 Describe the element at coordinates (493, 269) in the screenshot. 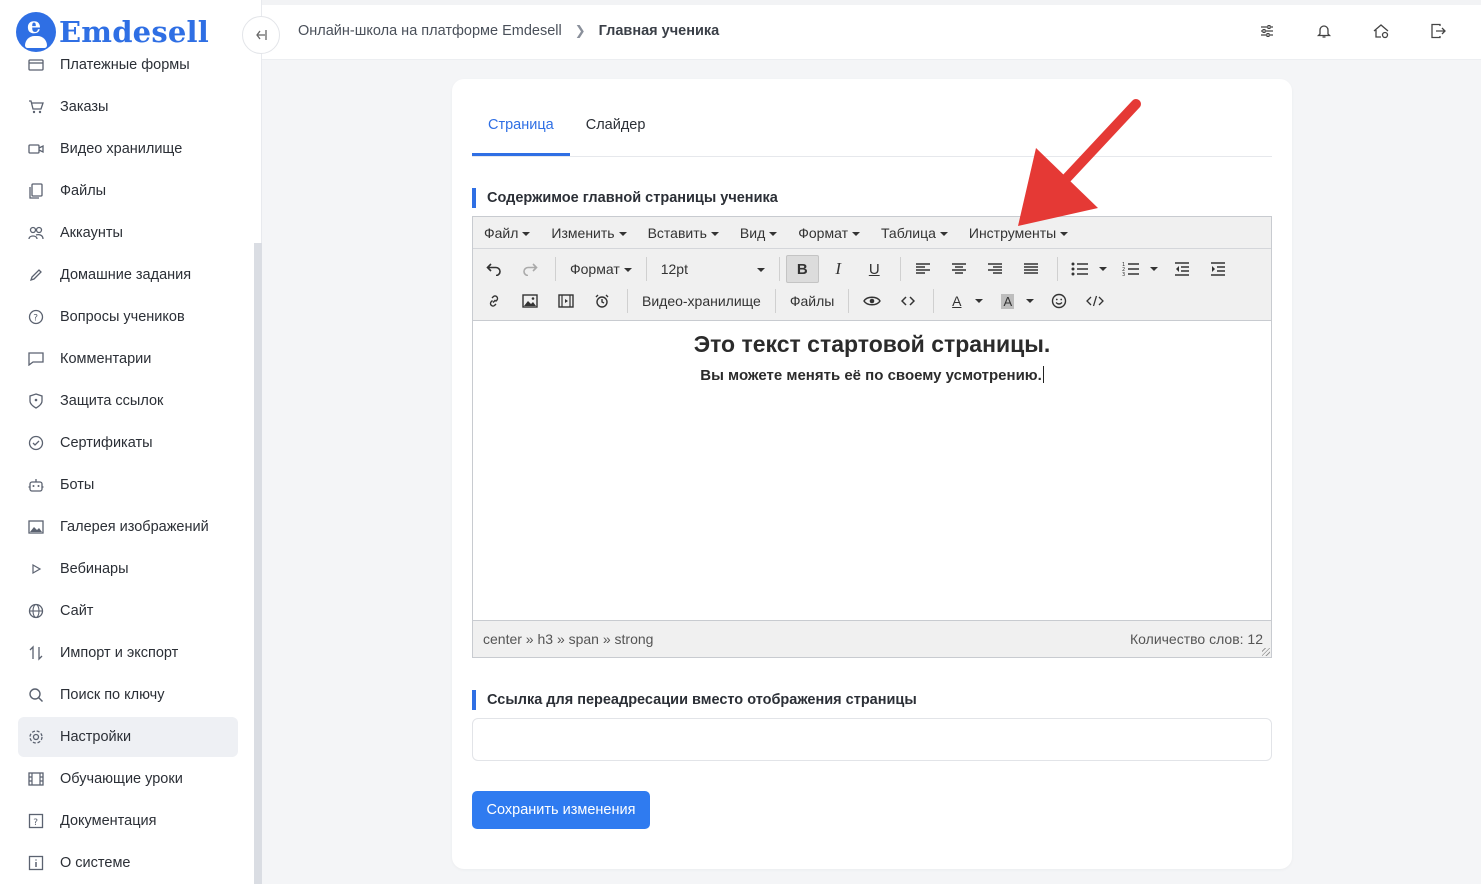

I see `undo-icon` at that location.